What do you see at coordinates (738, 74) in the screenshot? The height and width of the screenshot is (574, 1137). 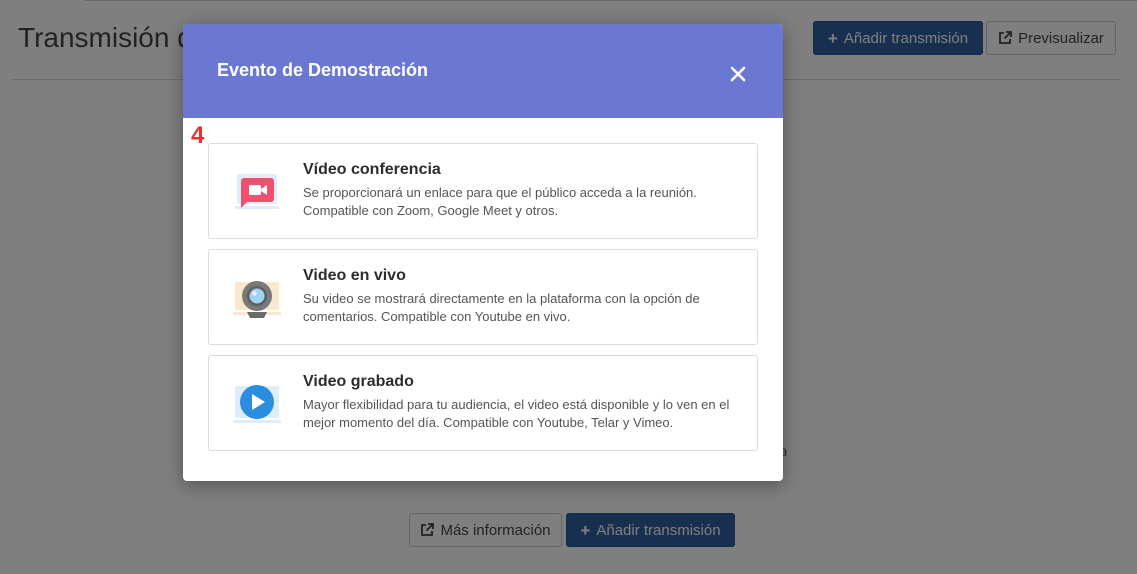 I see `close-icon` at bounding box center [738, 74].